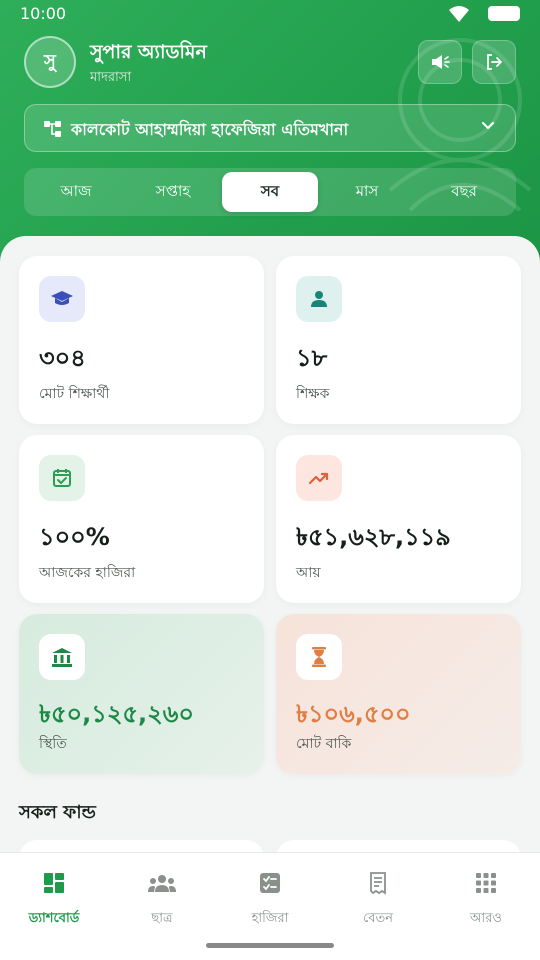 The width and height of the screenshot is (540, 960). Describe the element at coordinates (398, 340) in the screenshot. I see `stat-card-teachers: ১৮ শিক্ষক` at that location.